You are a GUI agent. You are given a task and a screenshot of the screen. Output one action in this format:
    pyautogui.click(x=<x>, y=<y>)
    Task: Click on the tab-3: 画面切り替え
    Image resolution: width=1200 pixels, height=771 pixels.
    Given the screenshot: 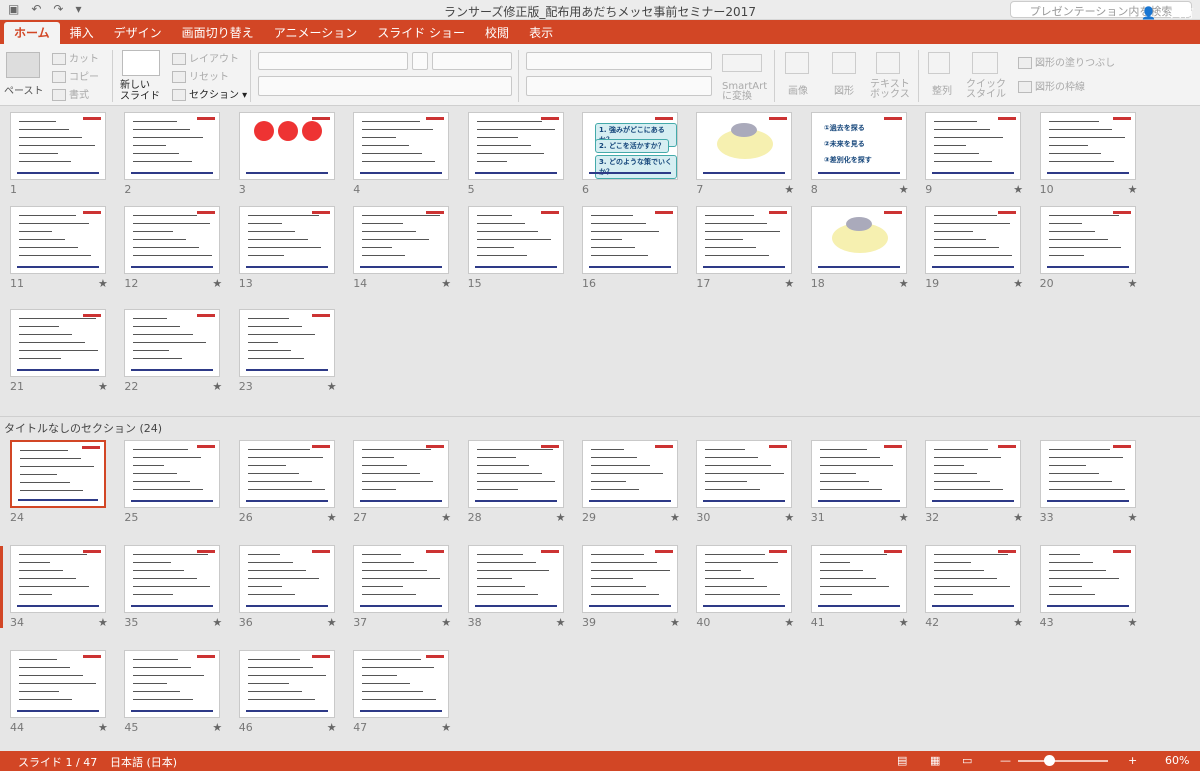 What is the action you would take?
    pyautogui.click(x=218, y=33)
    